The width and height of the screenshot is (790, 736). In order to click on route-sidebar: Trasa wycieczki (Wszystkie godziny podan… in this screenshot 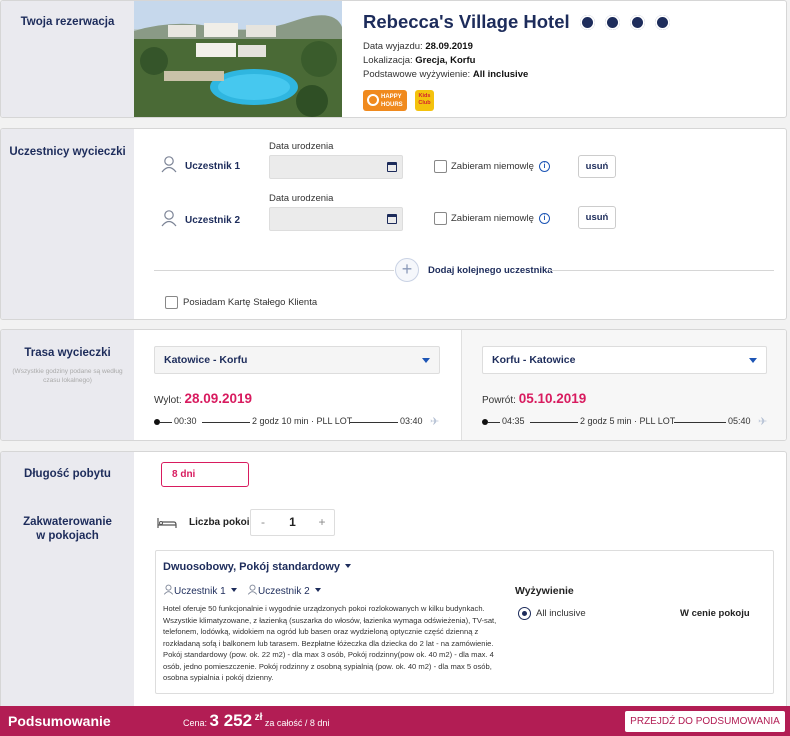, I will do `click(67, 385)`.